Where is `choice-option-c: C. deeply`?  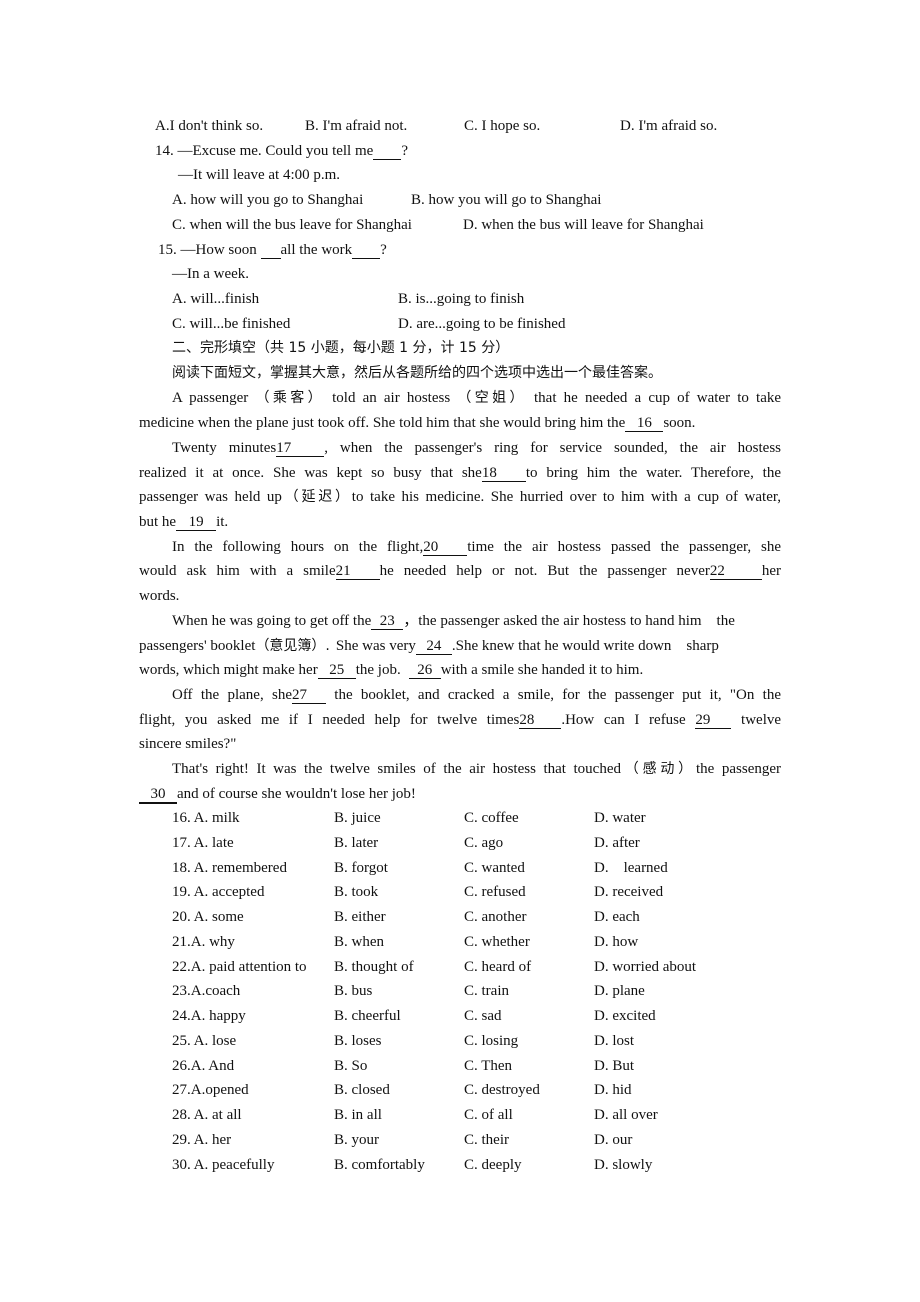 choice-option-c: C. deeply is located at coordinates (493, 1164).